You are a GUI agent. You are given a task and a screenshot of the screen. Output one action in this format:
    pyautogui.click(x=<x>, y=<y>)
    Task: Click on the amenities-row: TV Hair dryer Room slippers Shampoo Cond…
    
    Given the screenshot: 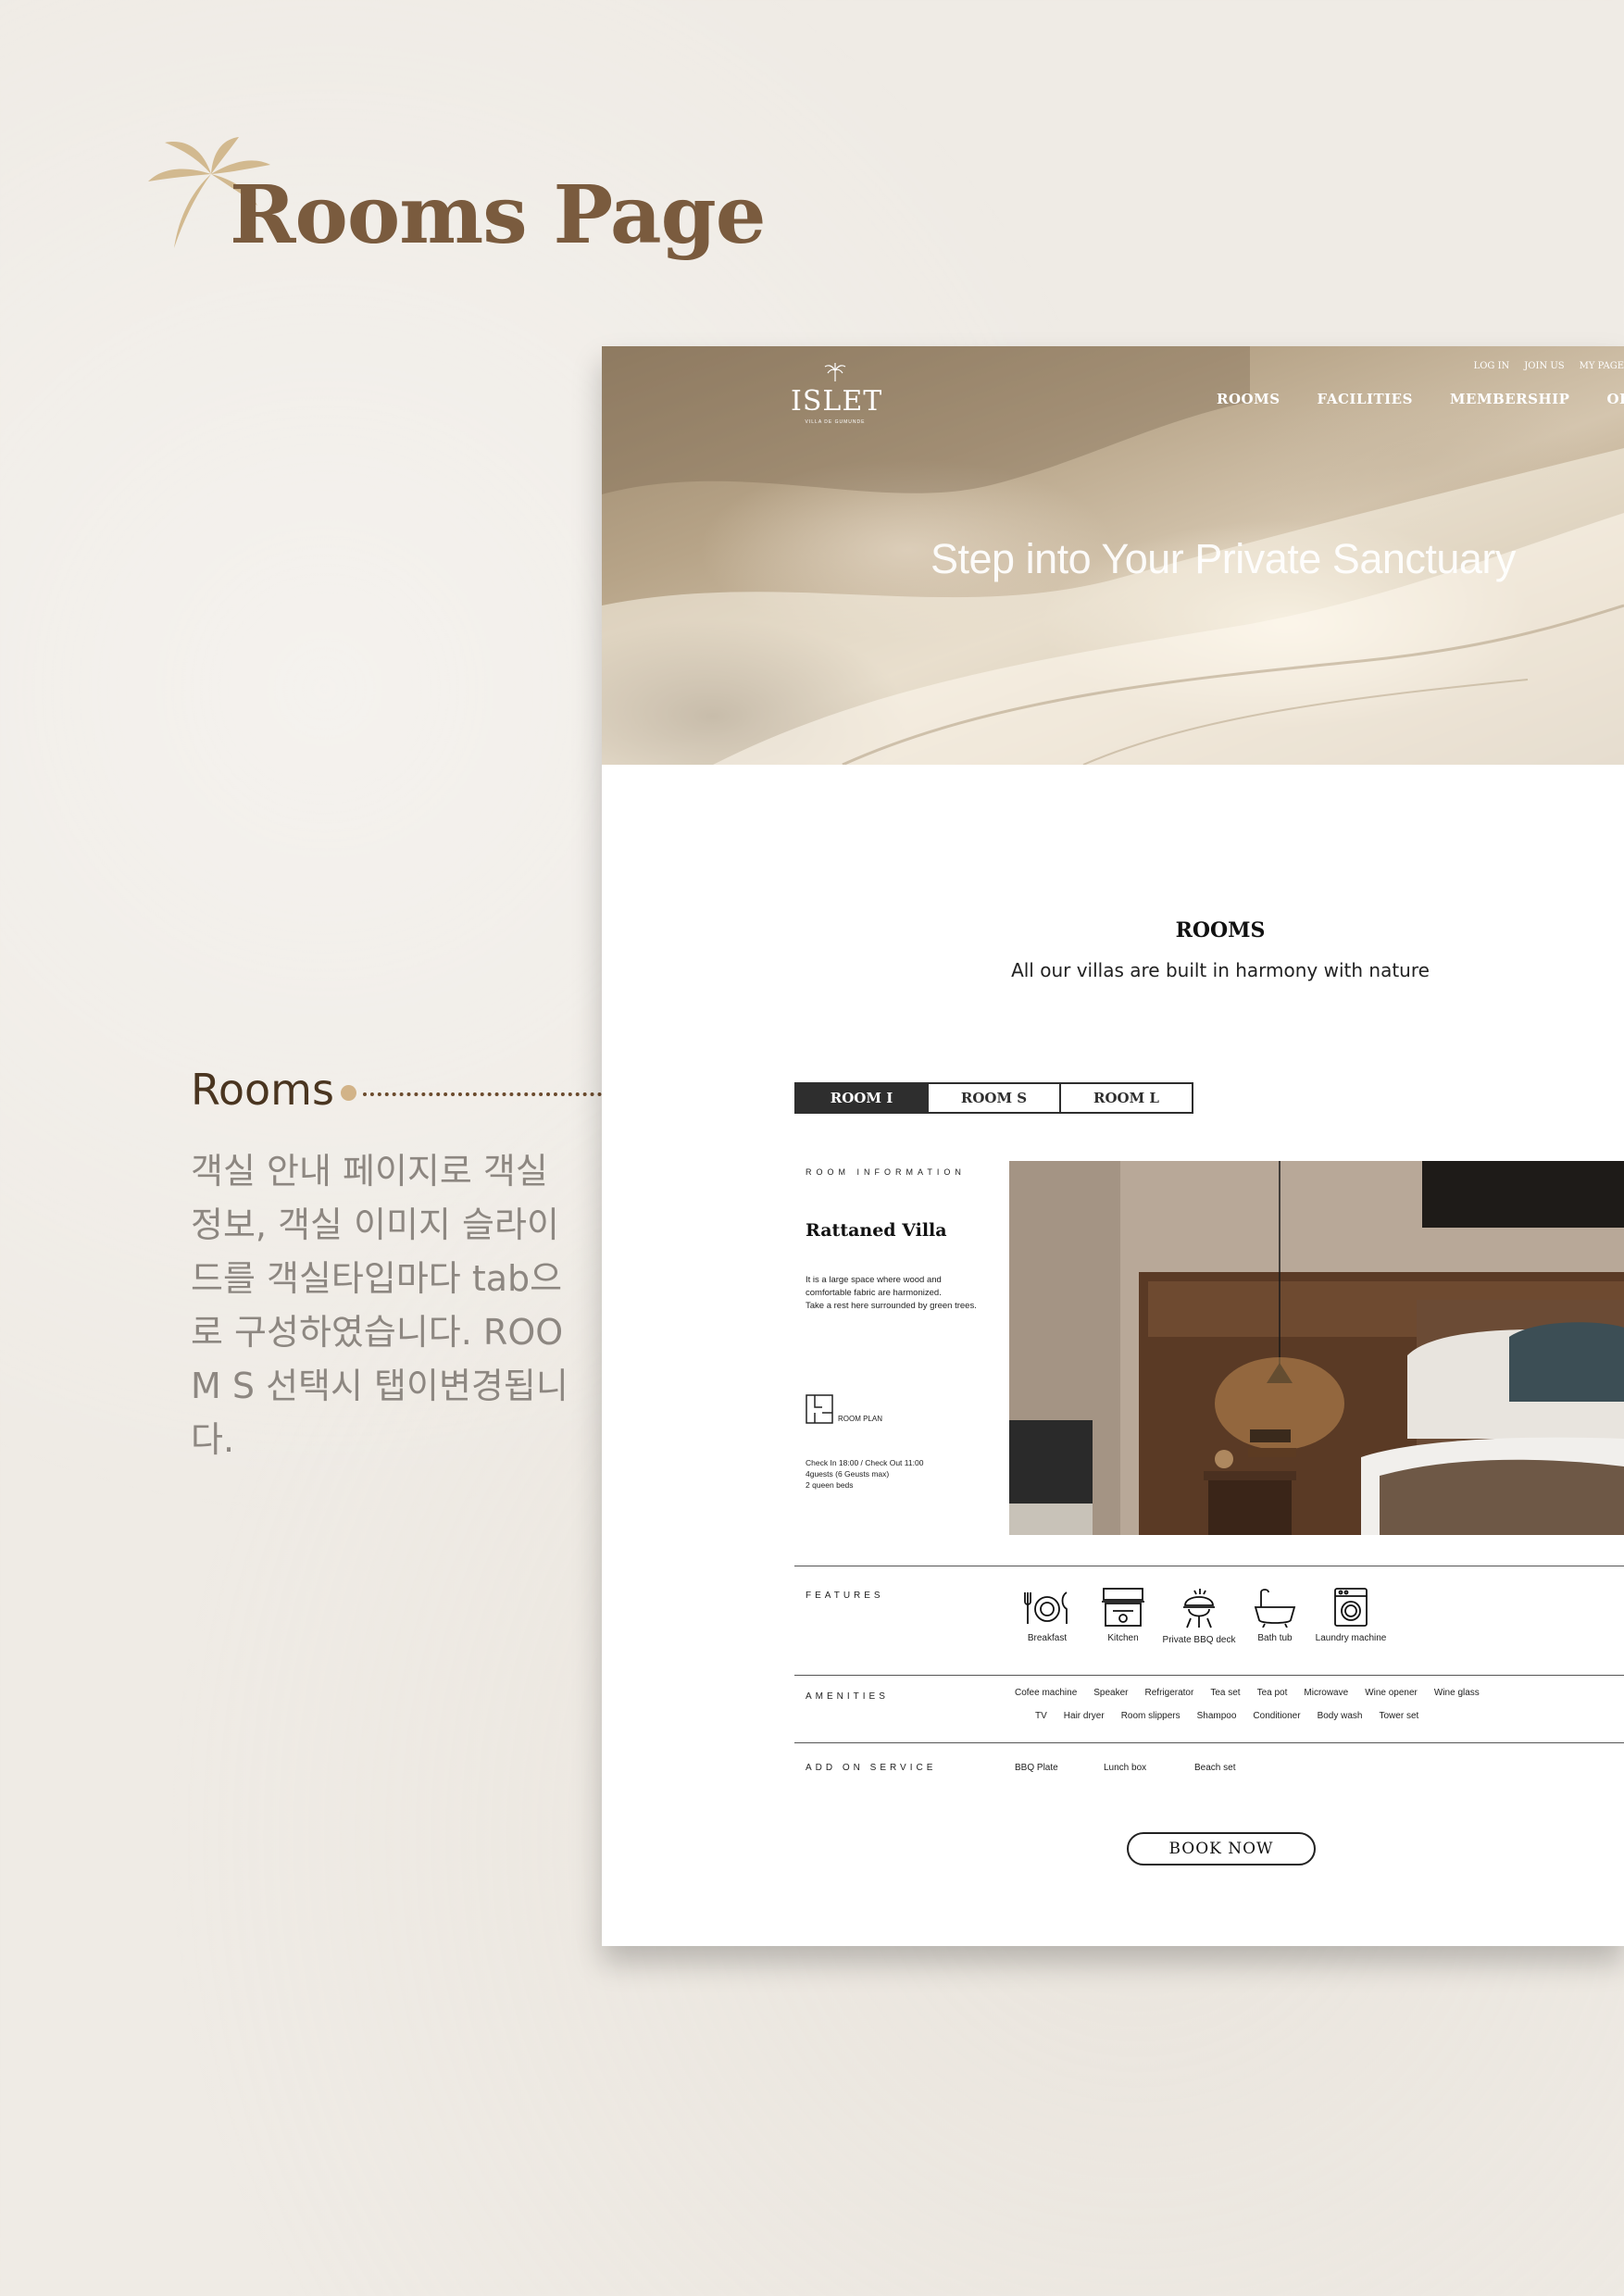 What is the action you would take?
    pyautogui.click(x=1226, y=1716)
    